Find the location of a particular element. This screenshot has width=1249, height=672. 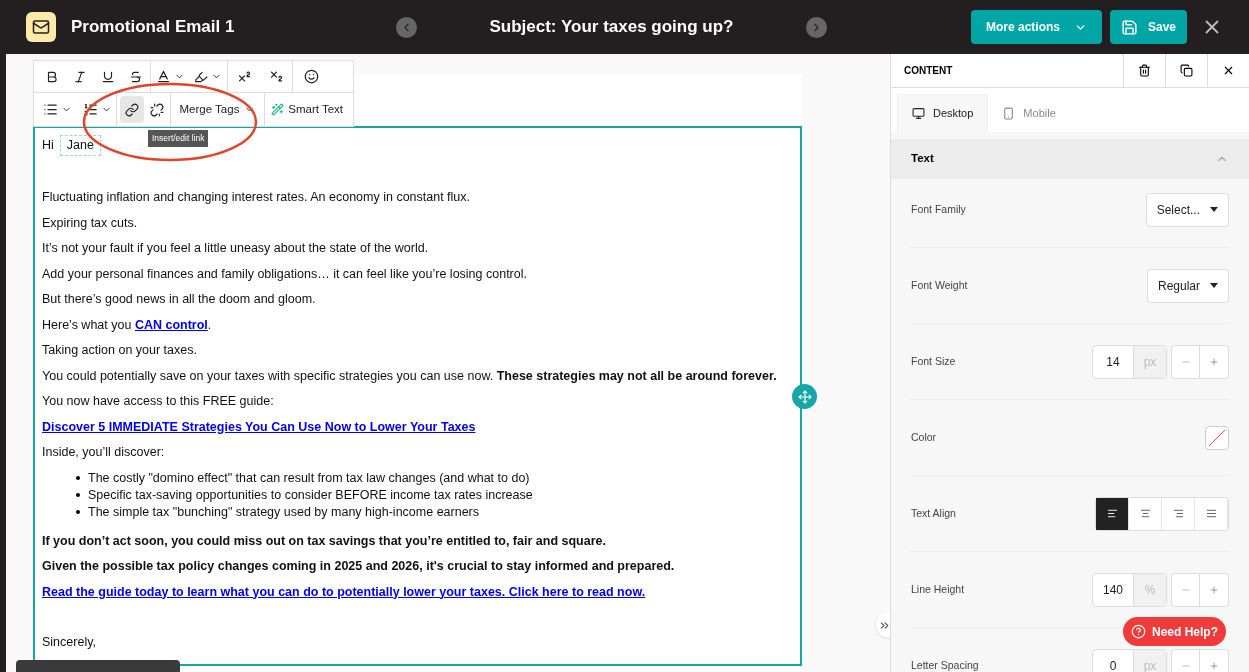

device-tab: Mobile is located at coordinates (1029, 113).